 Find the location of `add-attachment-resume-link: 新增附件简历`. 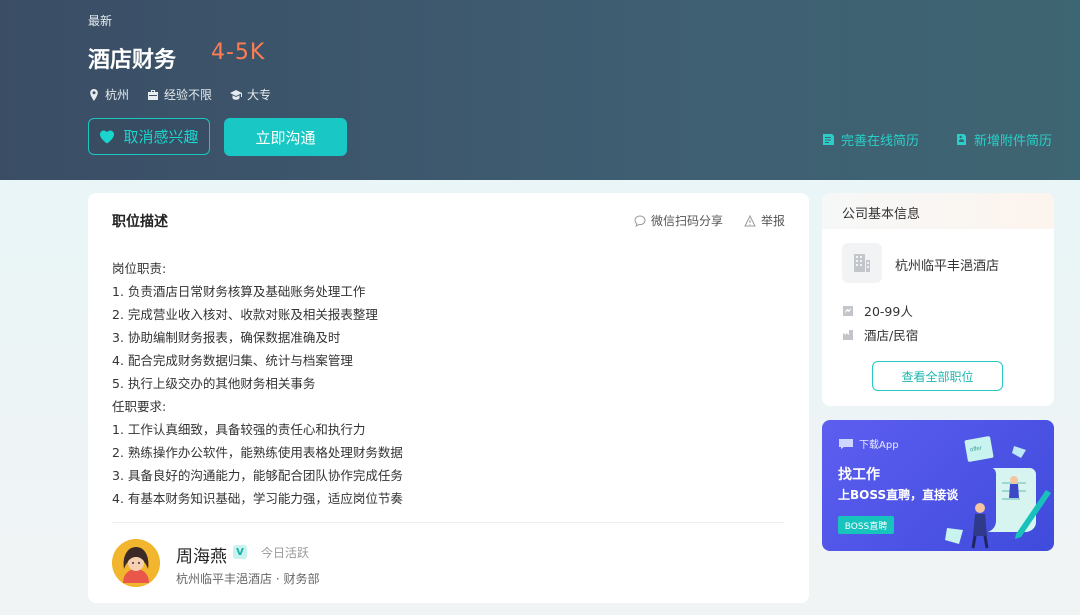

add-attachment-resume-link: 新增附件简历 is located at coordinates (1003, 139).